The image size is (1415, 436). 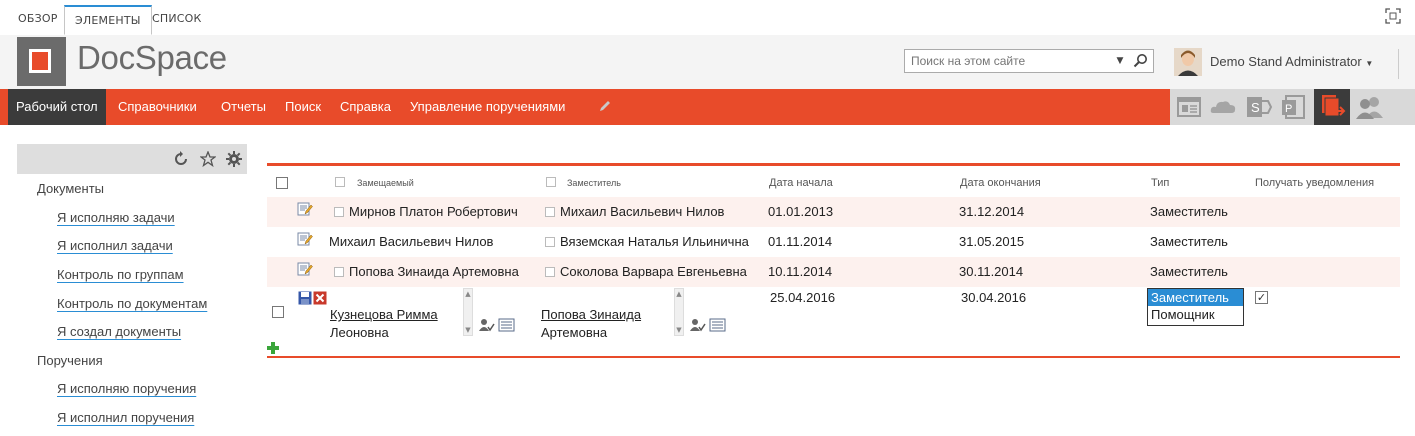 I want to click on sidebar-group-documents: Документы, so click(x=71, y=188).